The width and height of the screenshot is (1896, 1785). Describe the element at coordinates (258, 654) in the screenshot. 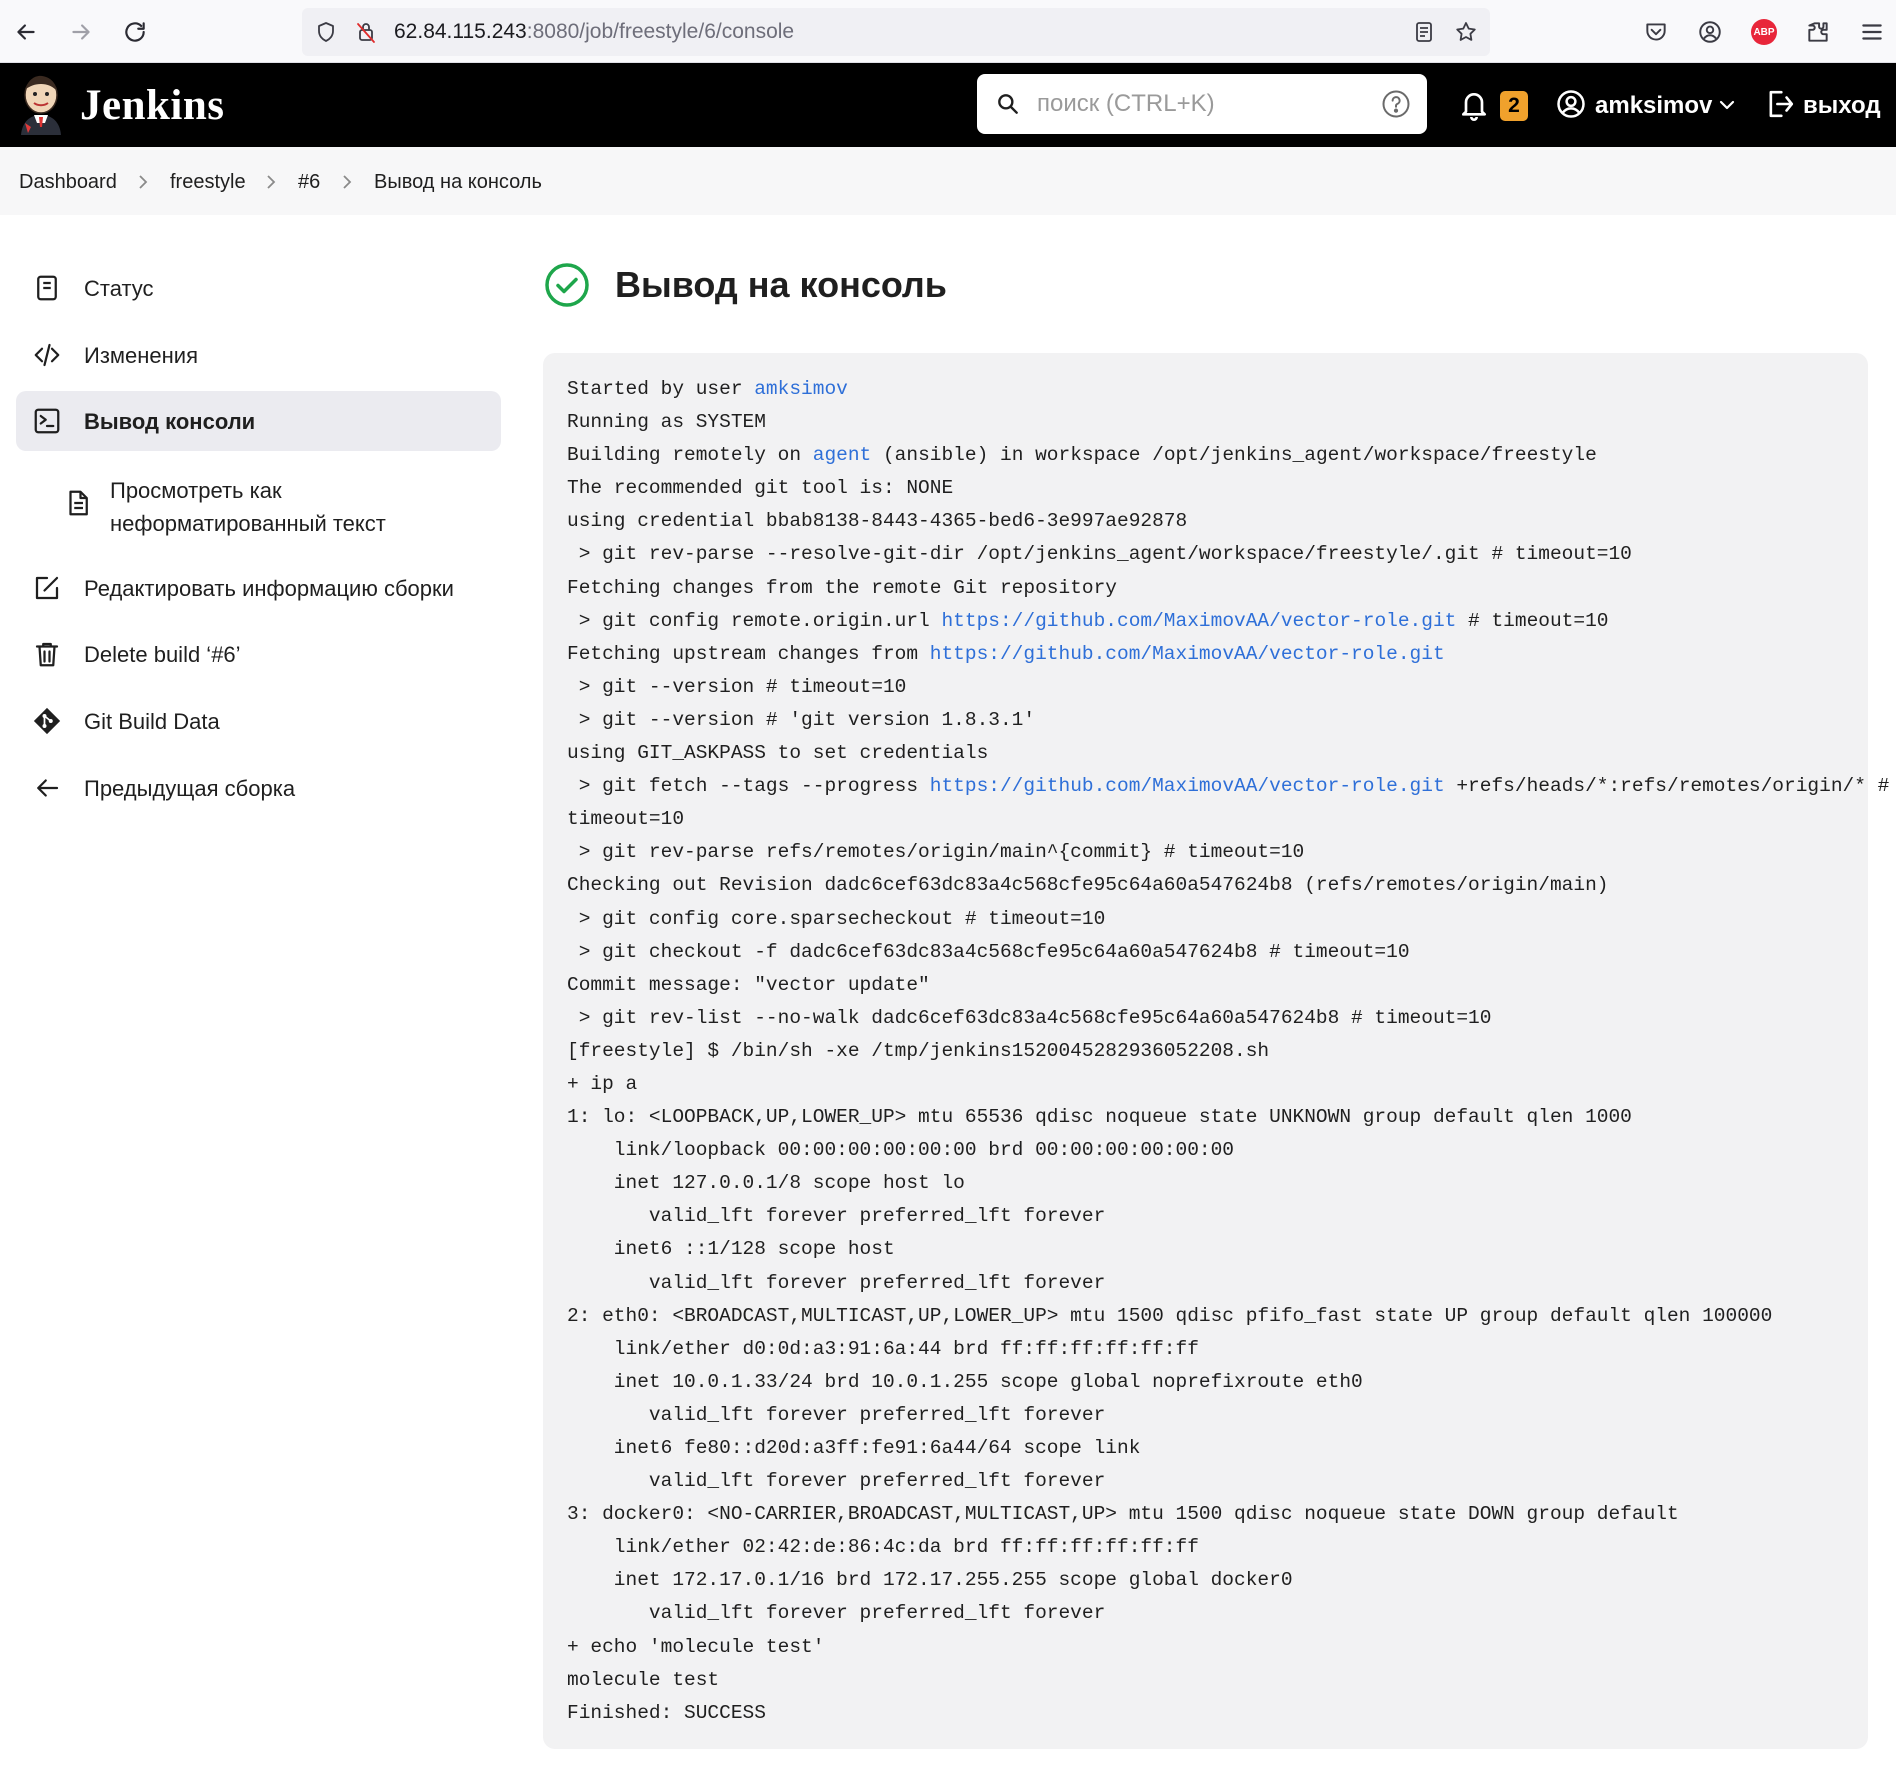

I see `sidebar-item-delete-build: Delete build ‘#6’` at that location.